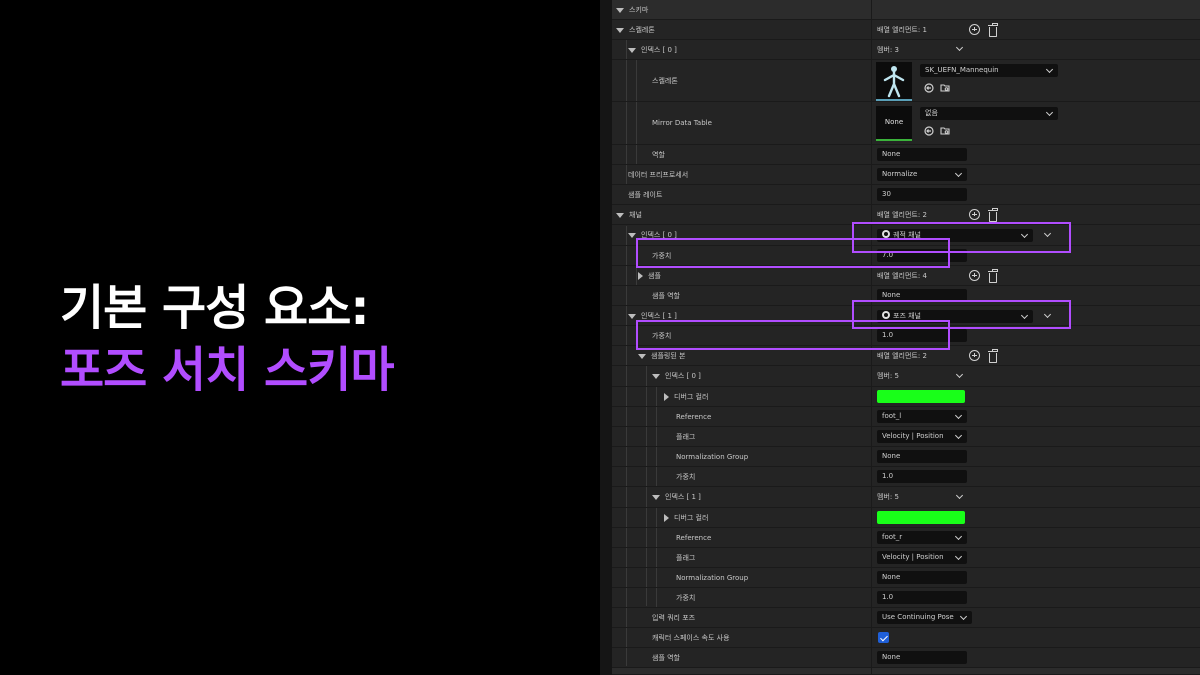 The width and height of the screenshot is (1200, 675). Describe the element at coordinates (921, 396) in the screenshot. I see `bone-0-debug-color-swatch` at that location.